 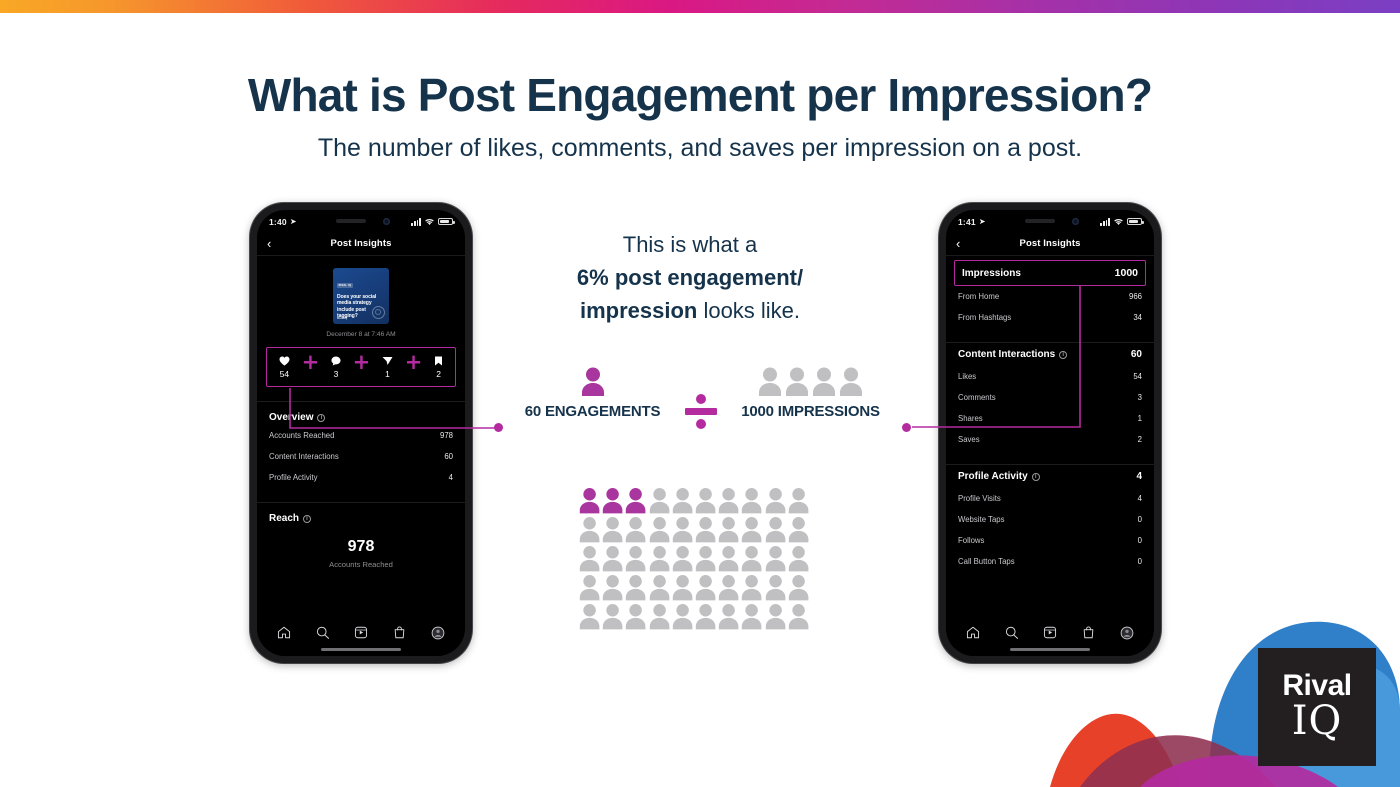 I want to click on home-indicator-right, so click(x=1050, y=649).